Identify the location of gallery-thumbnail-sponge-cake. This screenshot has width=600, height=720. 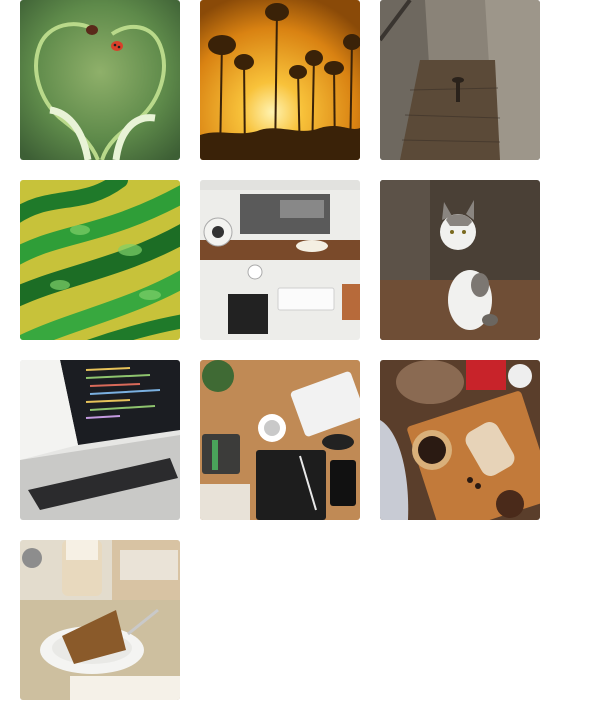
(100, 620).